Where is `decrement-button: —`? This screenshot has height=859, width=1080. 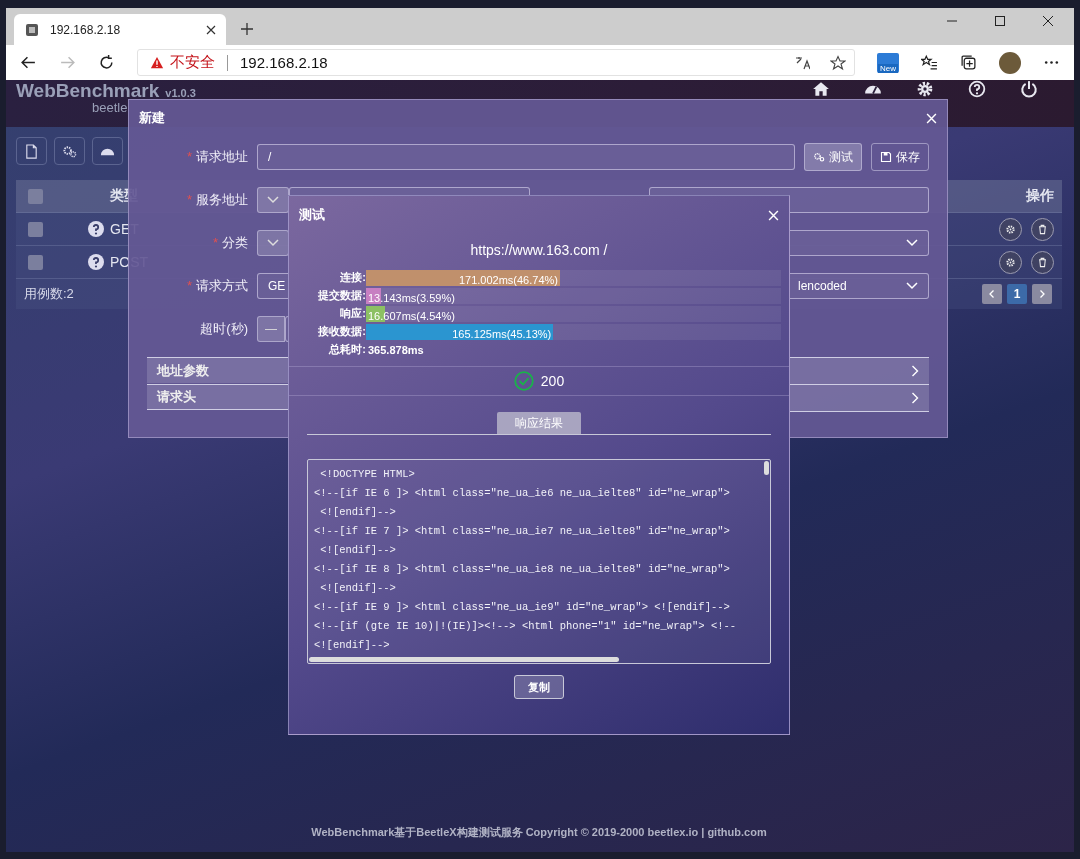
decrement-button: — is located at coordinates (271, 329).